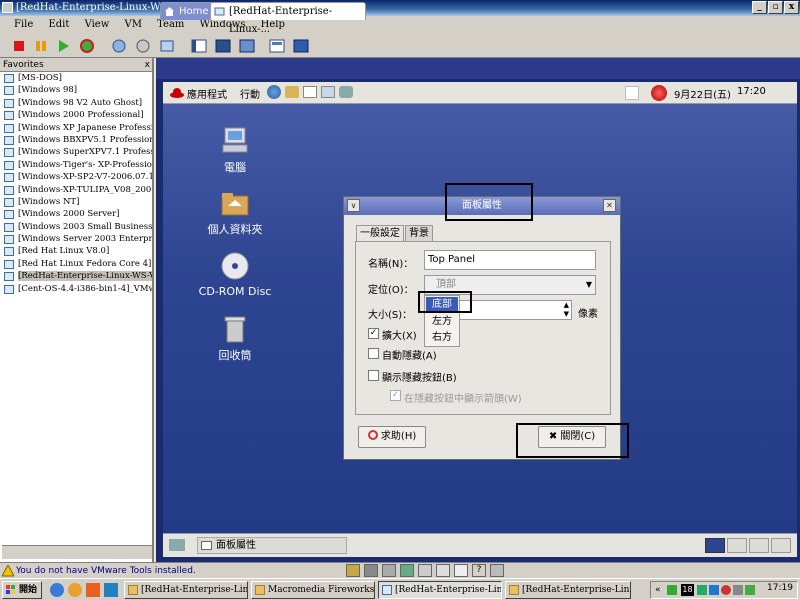 The image size is (800, 600). I want to click on console-view-icon, so click(301, 46).